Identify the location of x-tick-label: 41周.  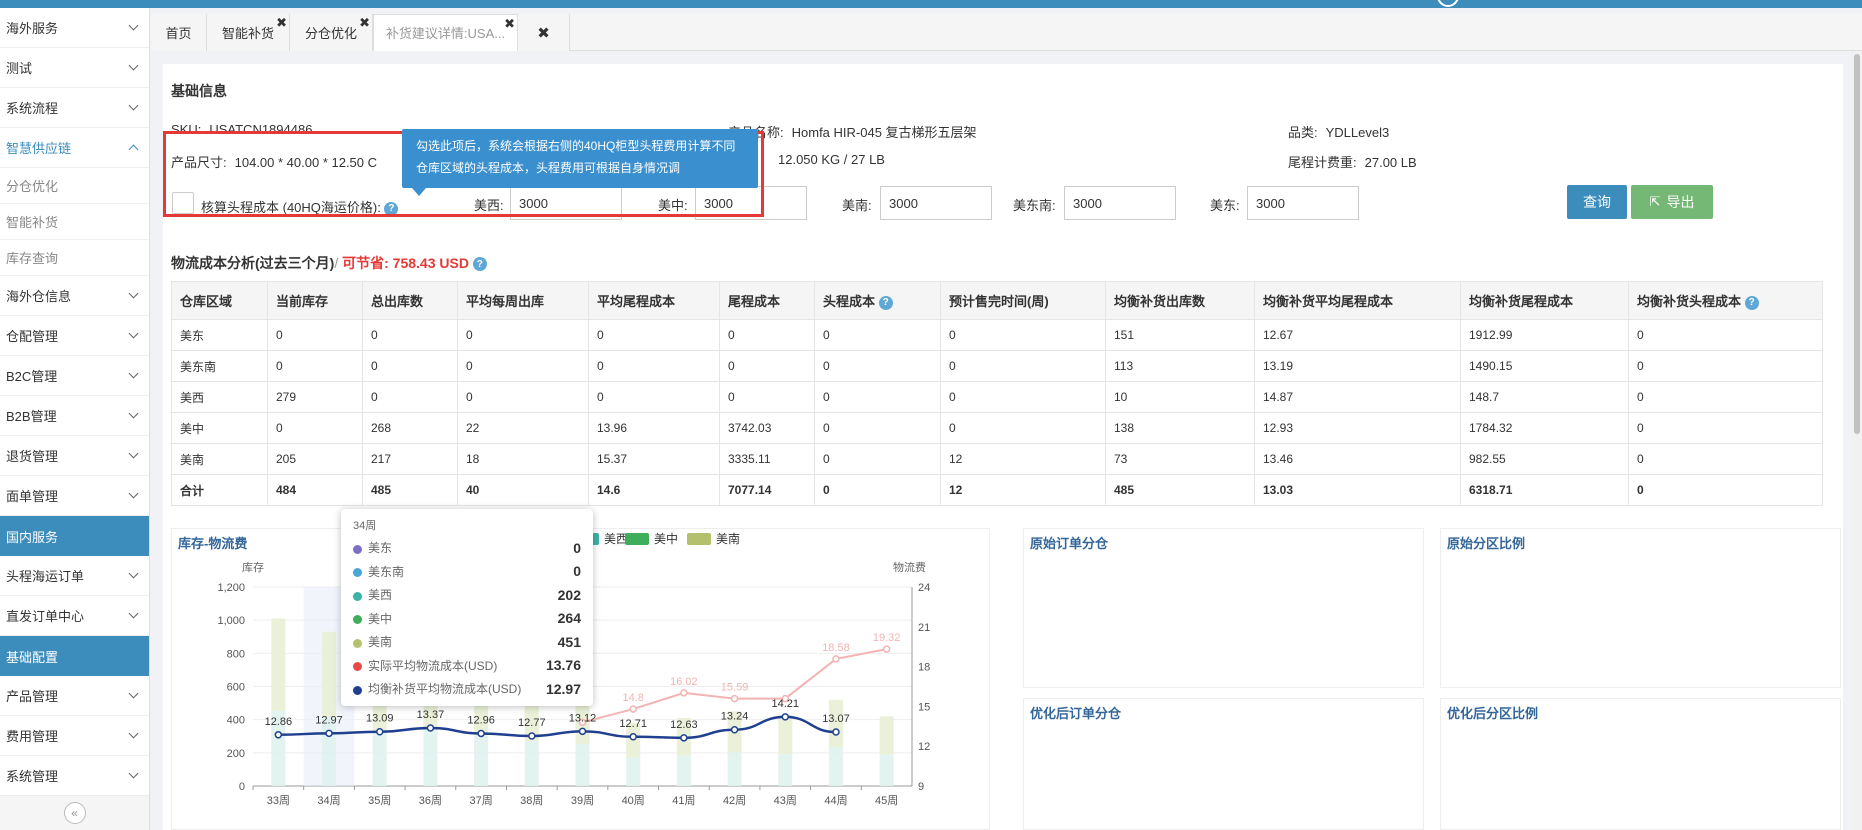
(683, 800).